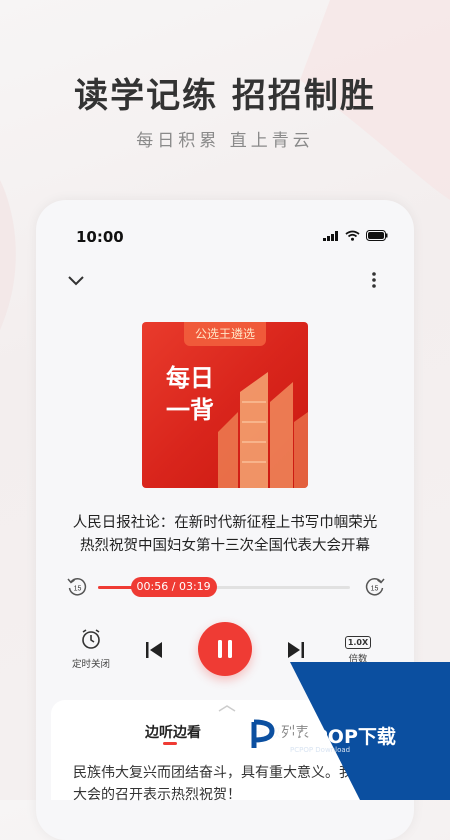 This screenshot has height=840, width=450. I want to click on lyric-text: 民族伟大复兴而团结奋斗，具有重大意义。我们对大会的召开表示热烈祝贺！, so click(227, 784).